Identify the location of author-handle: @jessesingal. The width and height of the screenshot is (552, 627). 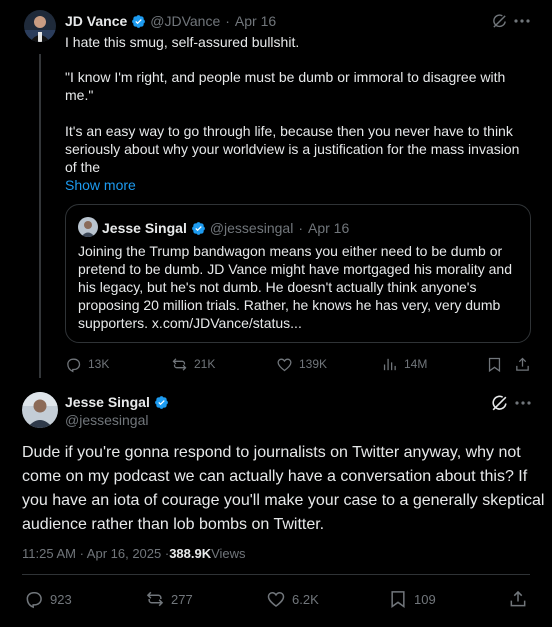
(106, 420).